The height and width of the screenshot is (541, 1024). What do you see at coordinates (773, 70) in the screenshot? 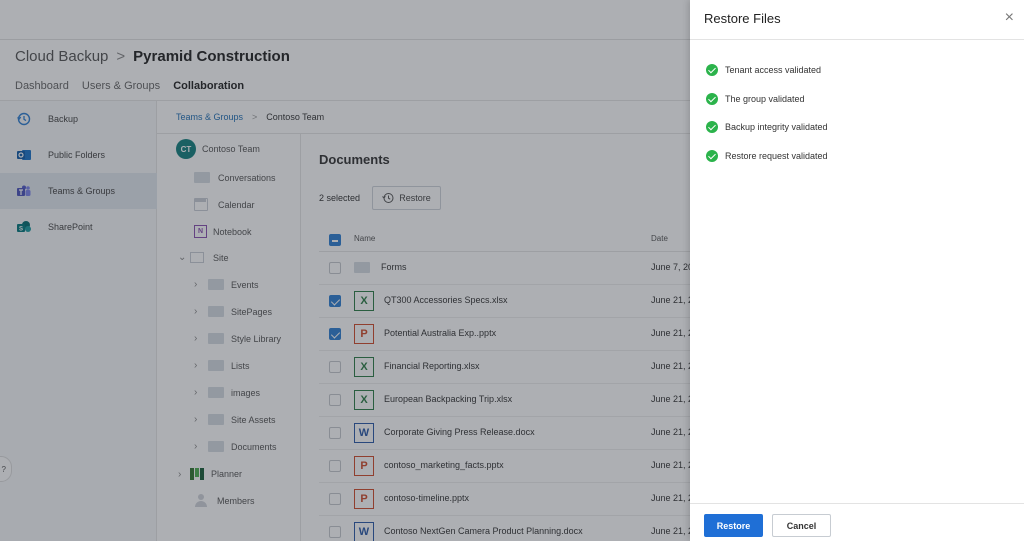
I see `validation-text: Tenant access validated` at bounding box center [773, 70].